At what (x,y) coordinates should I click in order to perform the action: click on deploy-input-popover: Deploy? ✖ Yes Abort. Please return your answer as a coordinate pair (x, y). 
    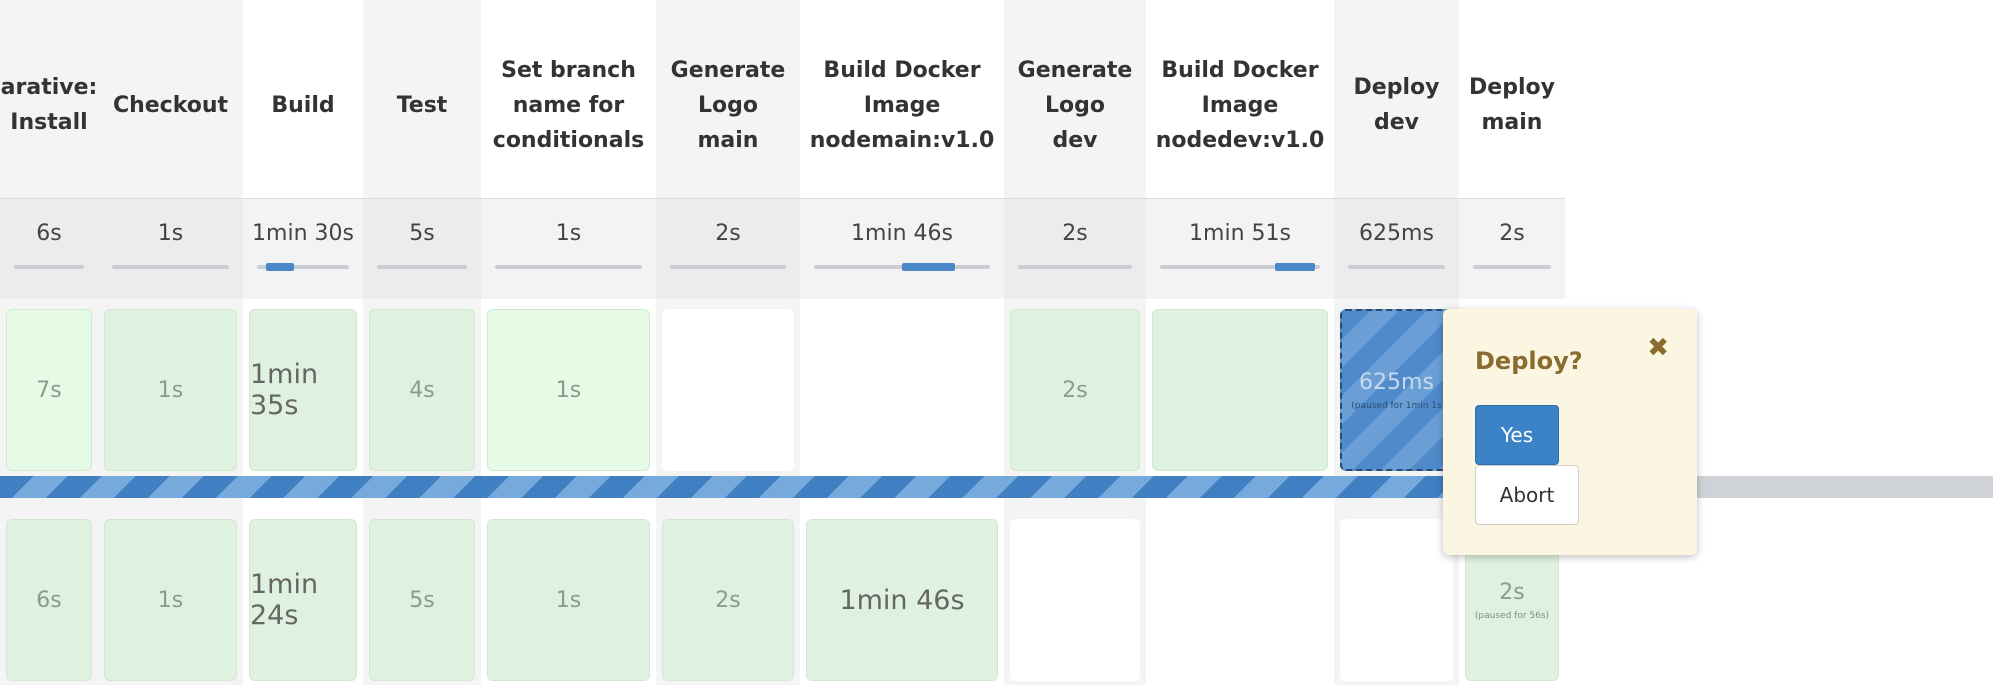
    Looking at the image, I should click on (1570, 432).